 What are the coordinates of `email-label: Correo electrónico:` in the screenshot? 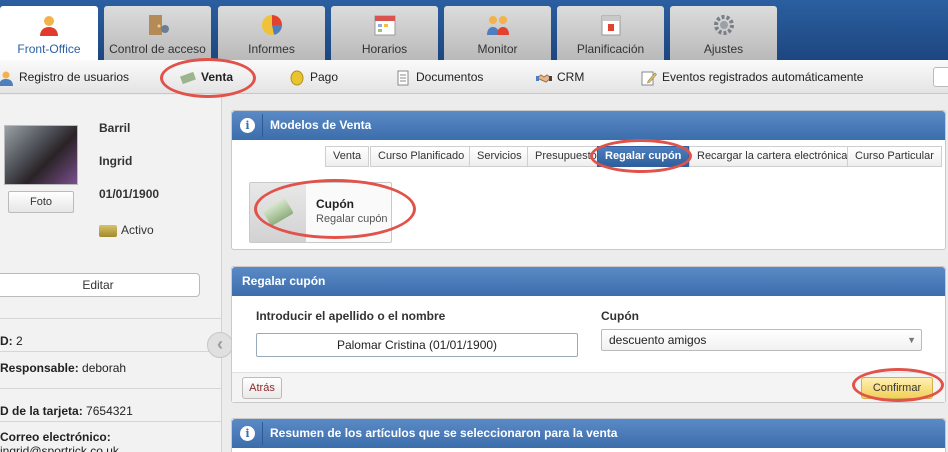 It's located at (55, 437).